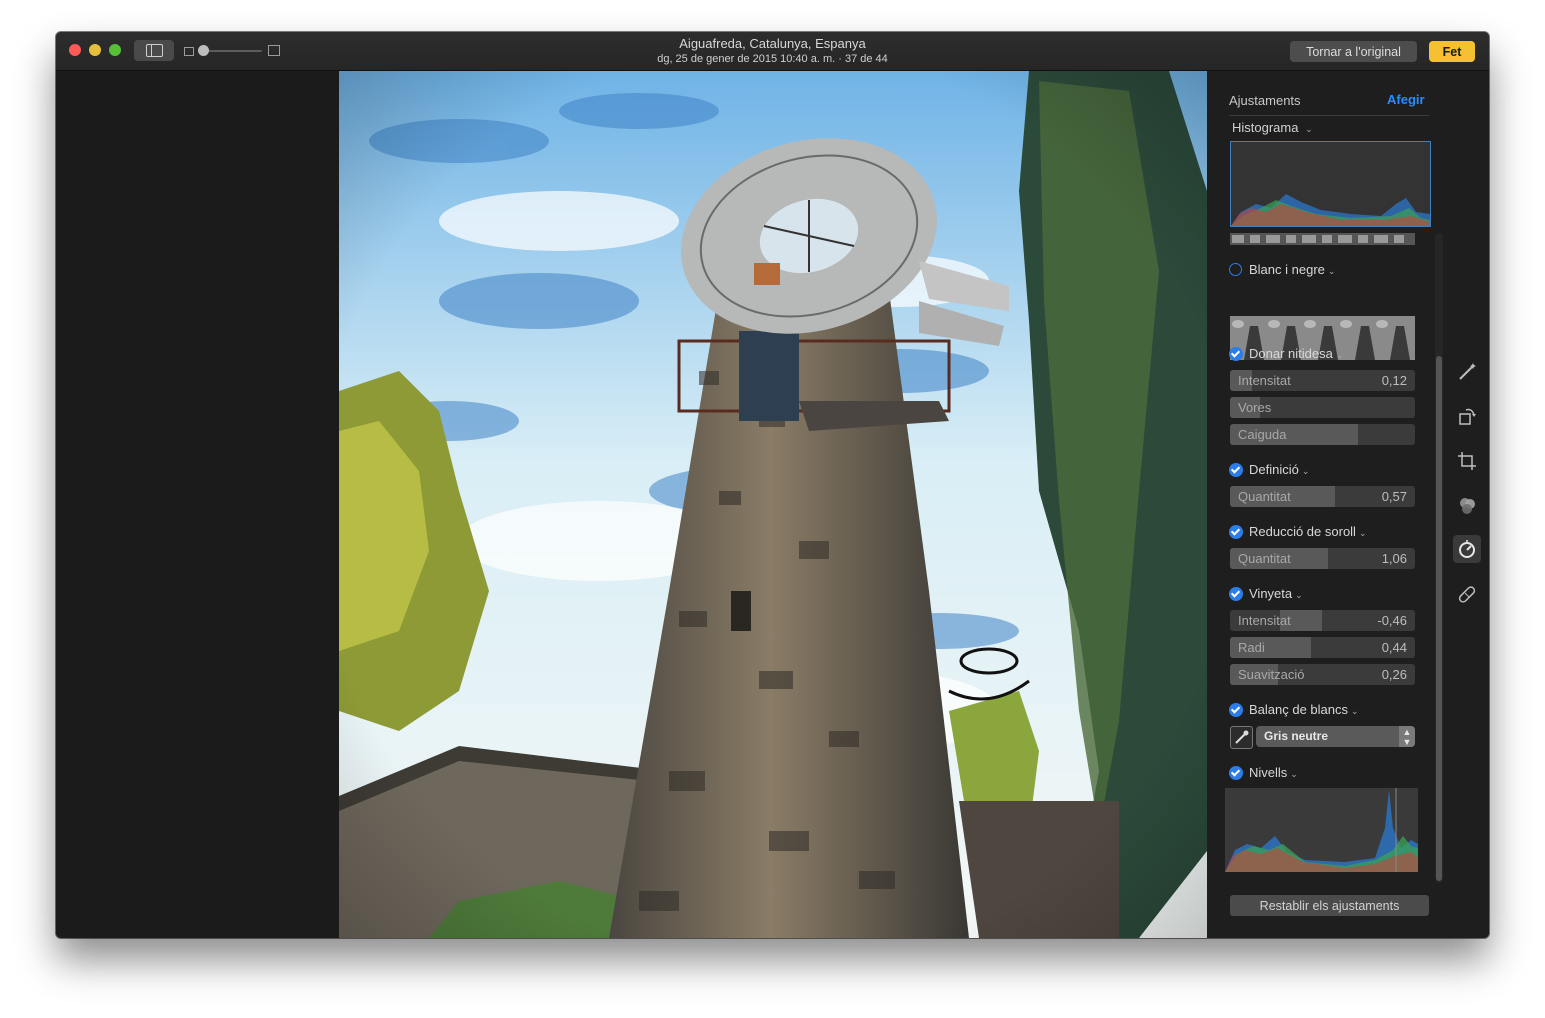 Image resolution: width=1545 pixels, height=1018 pixels. I want to click on enhance-icon, so click(1467, 371).